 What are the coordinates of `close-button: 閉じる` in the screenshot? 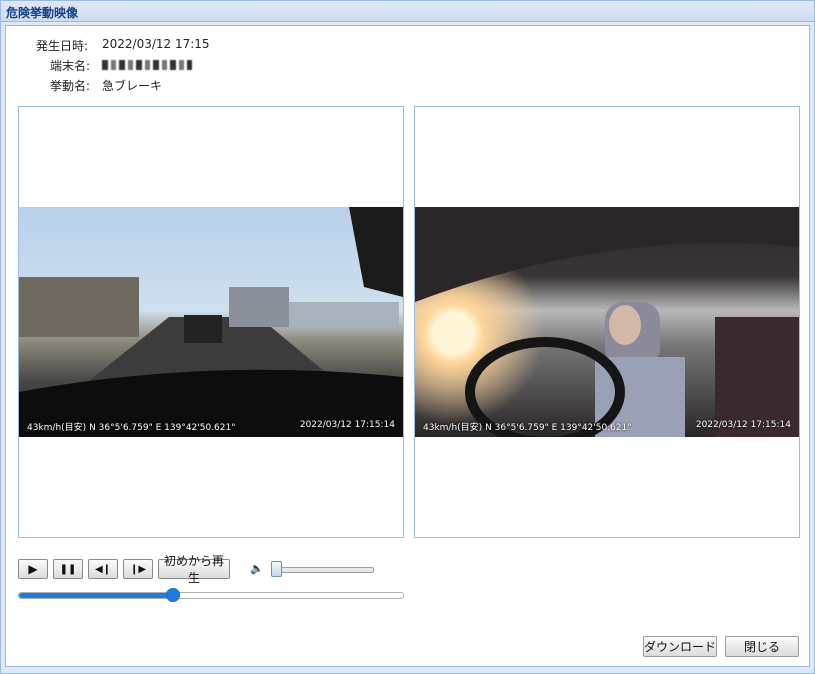 It's located at (762, 646).